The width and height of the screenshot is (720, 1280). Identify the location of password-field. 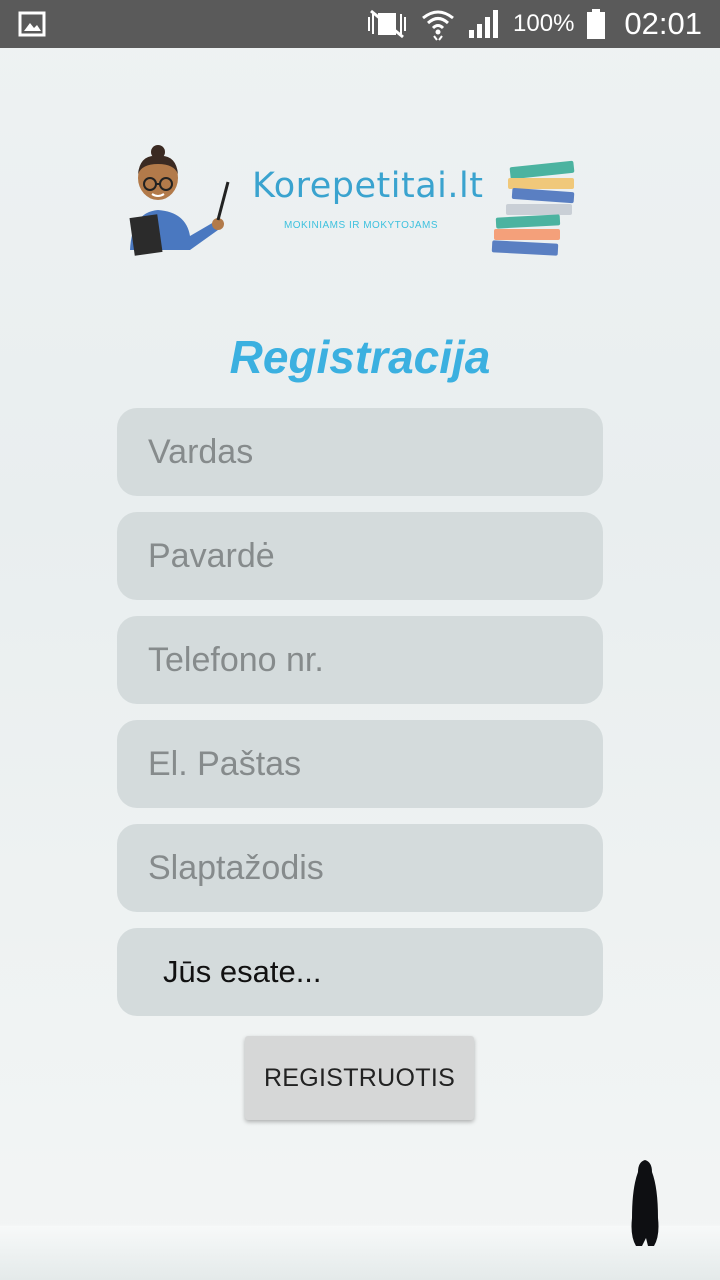
(360, 868).